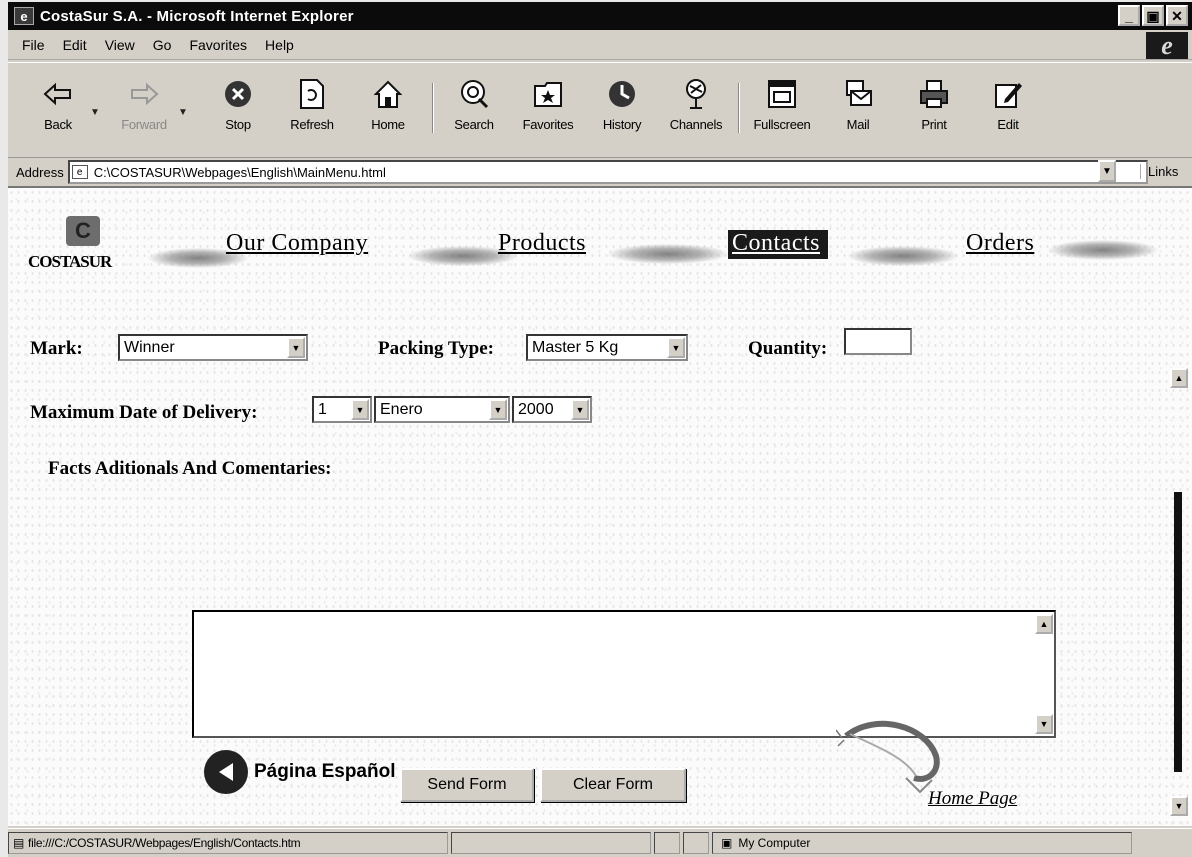 The height and width of the screenshot is (857, 1192). What do you see at coordinates (774, 843) in the screenshot?
I see `security-zone-label: My Computer` at bounding box center [774, 843].